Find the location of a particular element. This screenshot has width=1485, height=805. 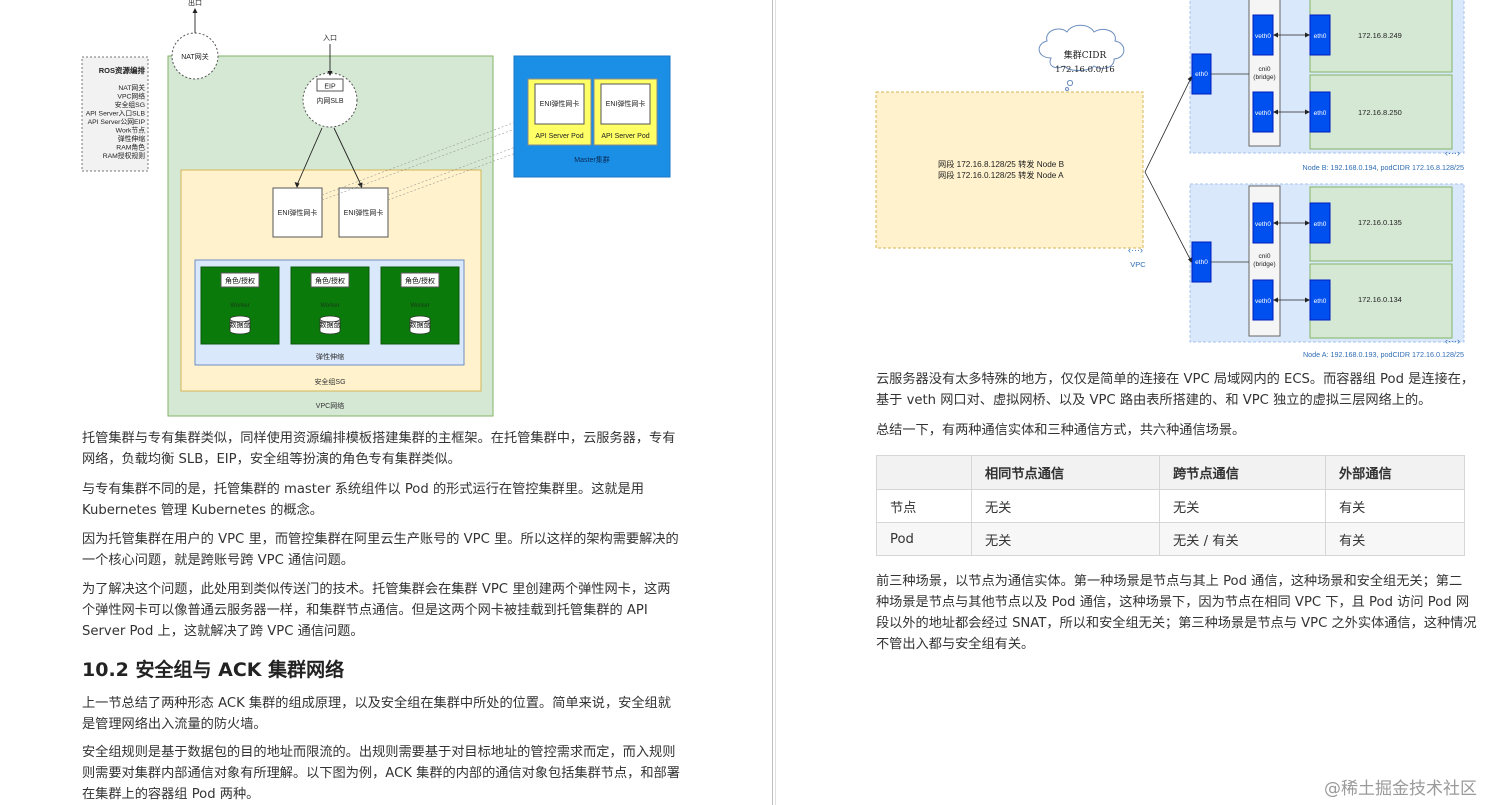

route-arrow-node-b is located at coordinates (1167, 126).